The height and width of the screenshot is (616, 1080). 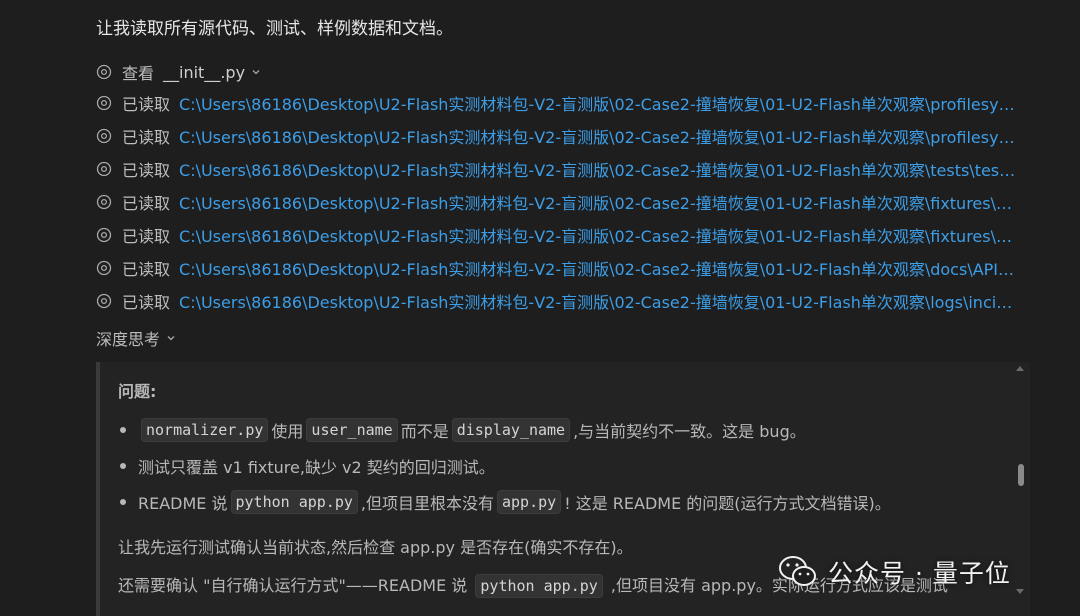 I want to click on watermark: 公众号 · 量子位, so click(x=894, y=572).